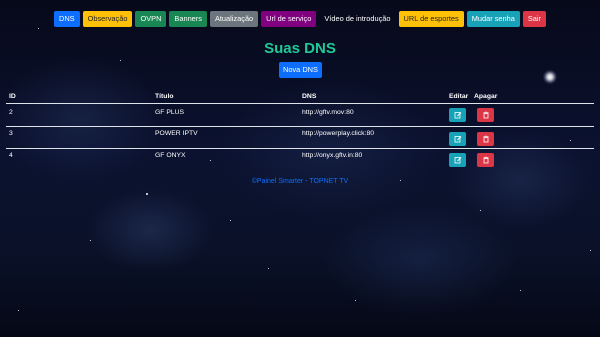 This screenshot has height=337, width=600. Describe the element at coordinates (176, 133) in the screenshot. I see `cell-title: POWER IPTV` at that location.